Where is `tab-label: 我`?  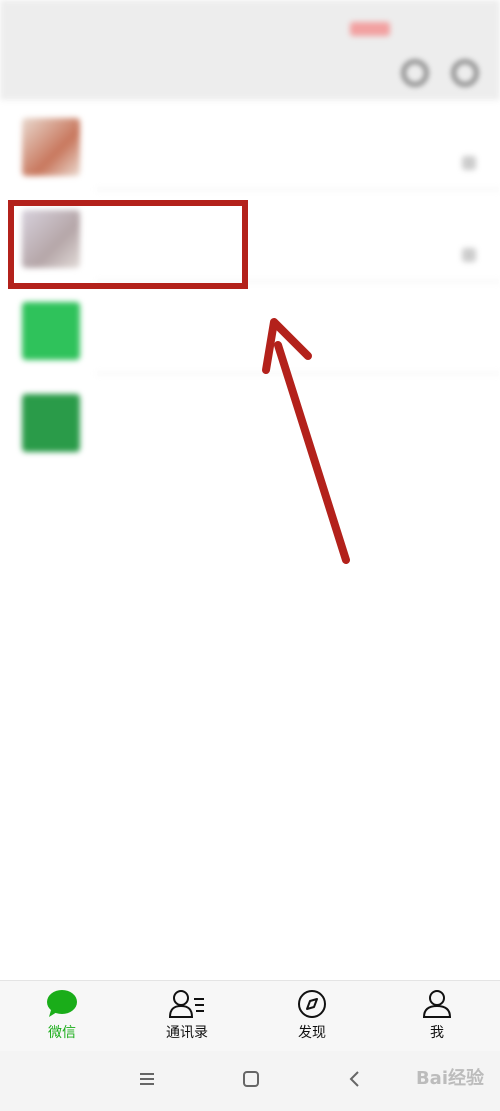
tab-label: 我 is located at coordinates (437, 1033).